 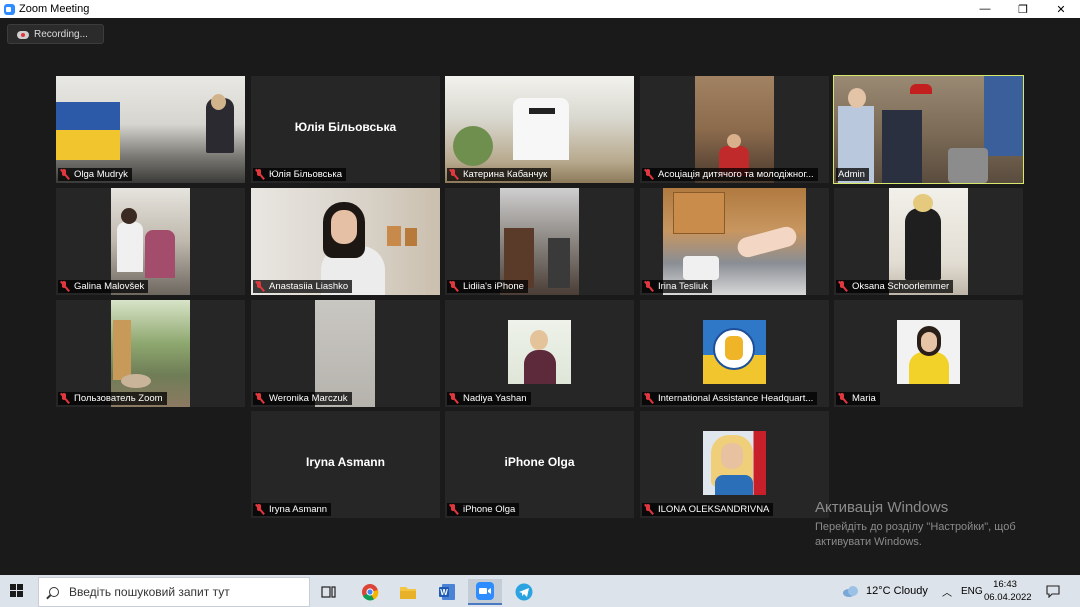 What do you see at coordinates (882, 507) in the screenshot?
I see `watermark-title: Активація Windows` at bounding box center [882, 507].